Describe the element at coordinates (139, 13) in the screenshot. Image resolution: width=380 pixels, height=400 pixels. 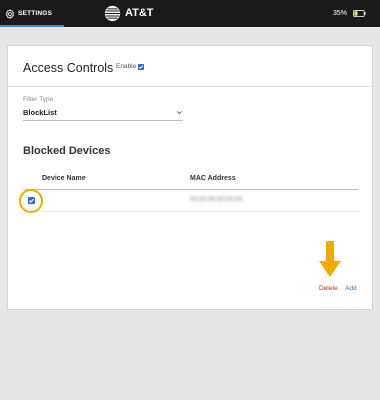
I see `brand-name: AT&T` at that location.